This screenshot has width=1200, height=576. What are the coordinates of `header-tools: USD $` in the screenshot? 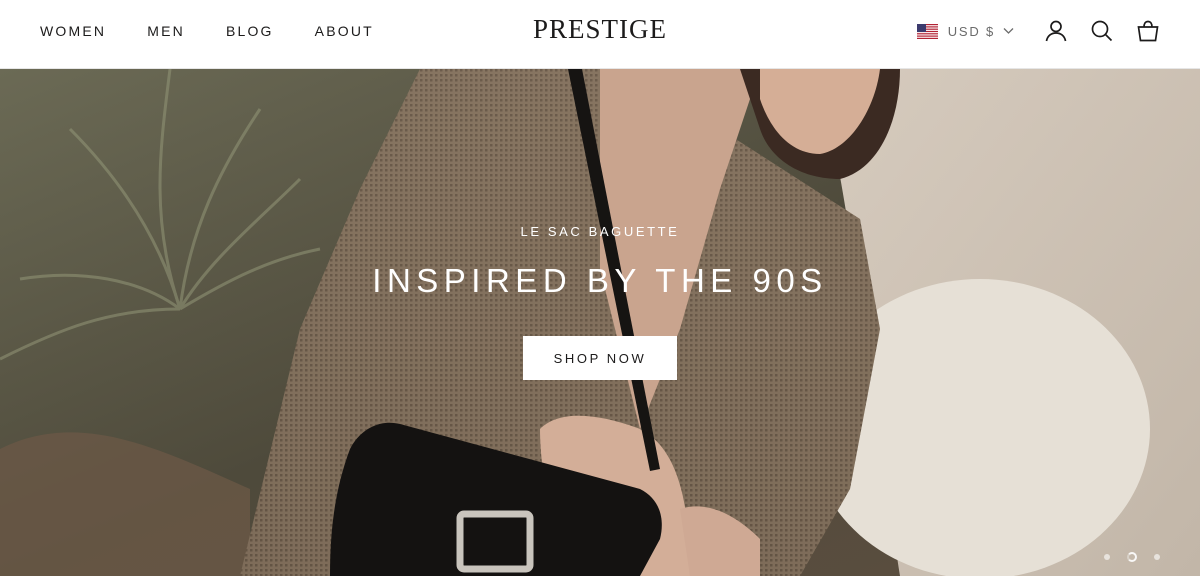 It's located at (1038, 31).